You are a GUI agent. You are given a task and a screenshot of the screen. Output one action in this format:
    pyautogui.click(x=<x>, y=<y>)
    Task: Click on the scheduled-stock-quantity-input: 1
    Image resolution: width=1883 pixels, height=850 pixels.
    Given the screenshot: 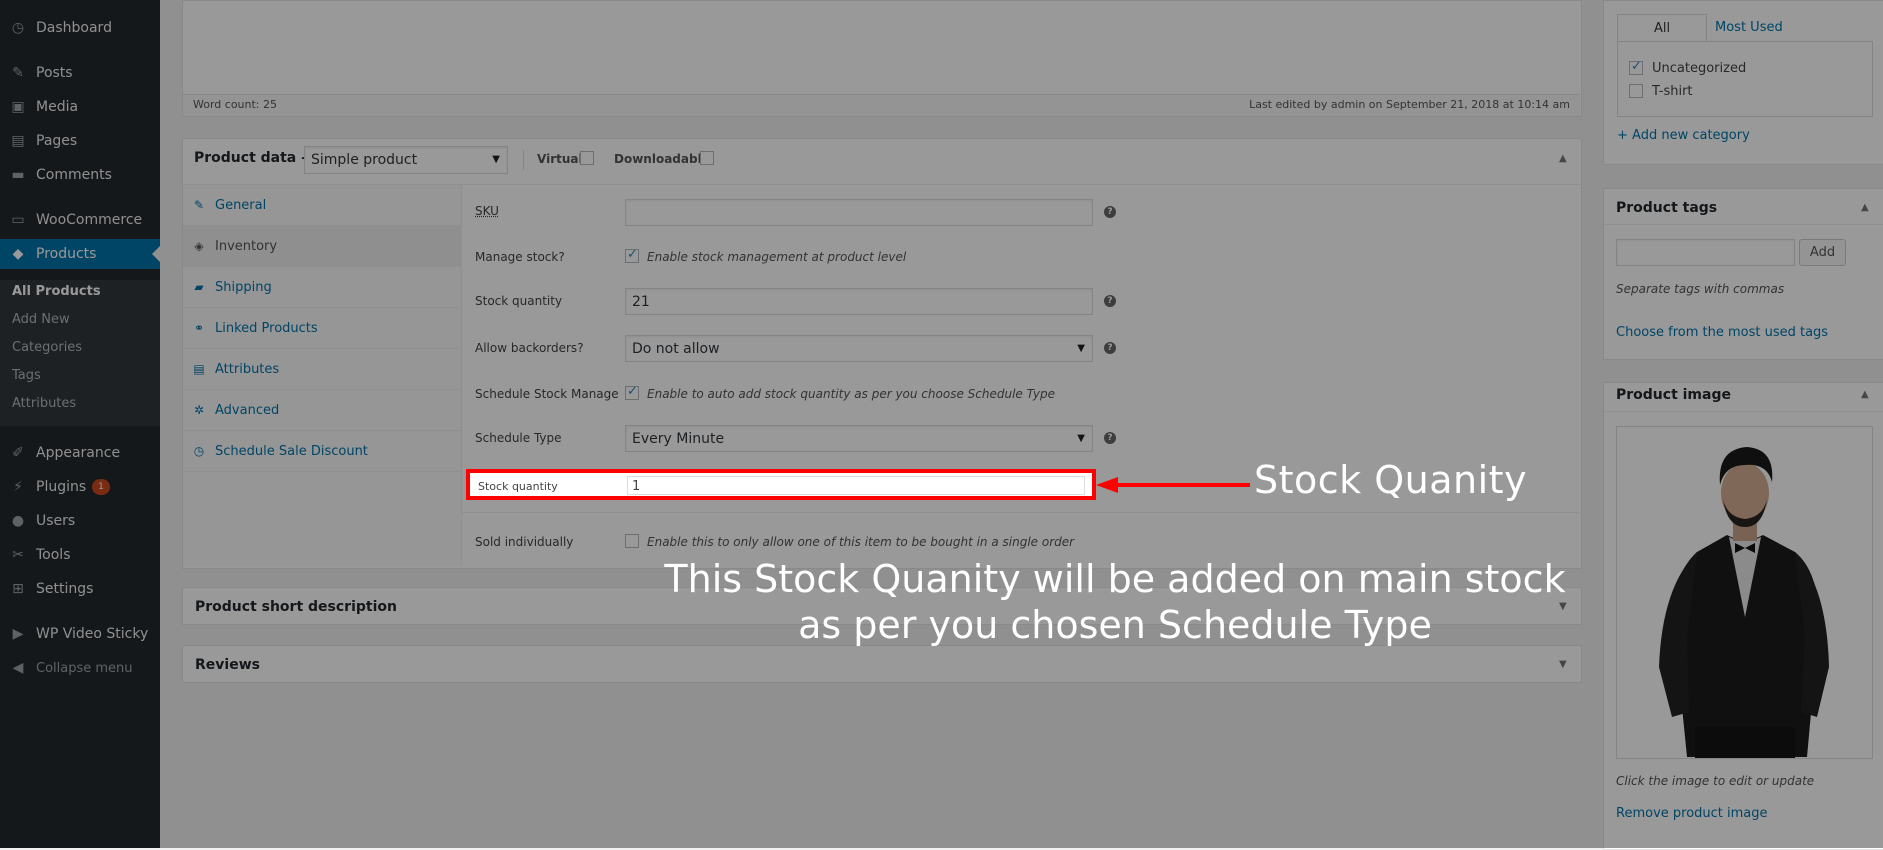 What is the action you would take?
    pyautogui.click(x=856, y=485)
    